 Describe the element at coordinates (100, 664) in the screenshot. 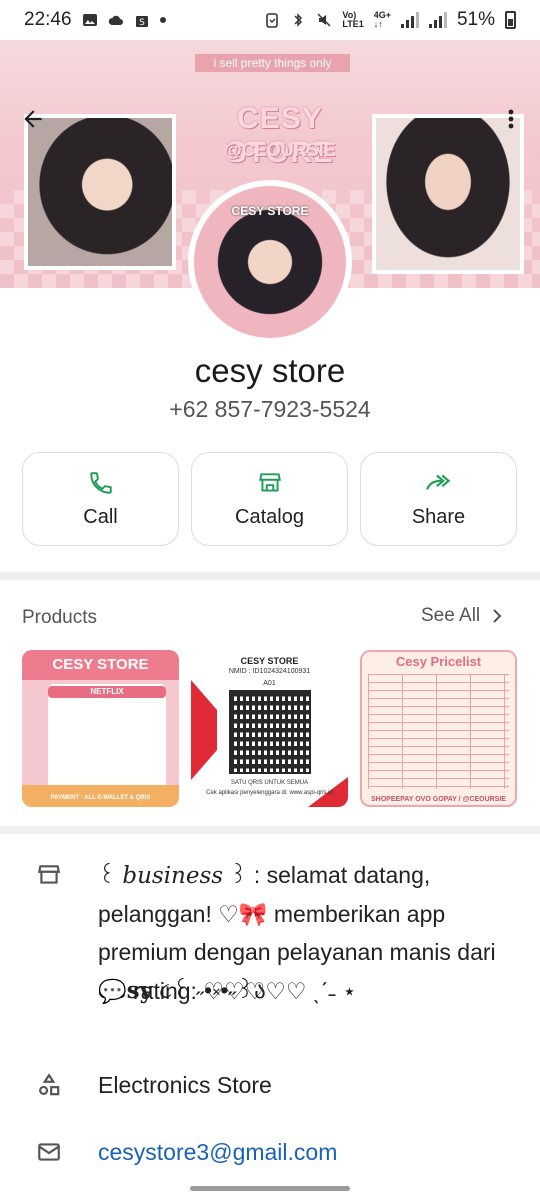

I see `thumb-title: CESY STORE` at that location.